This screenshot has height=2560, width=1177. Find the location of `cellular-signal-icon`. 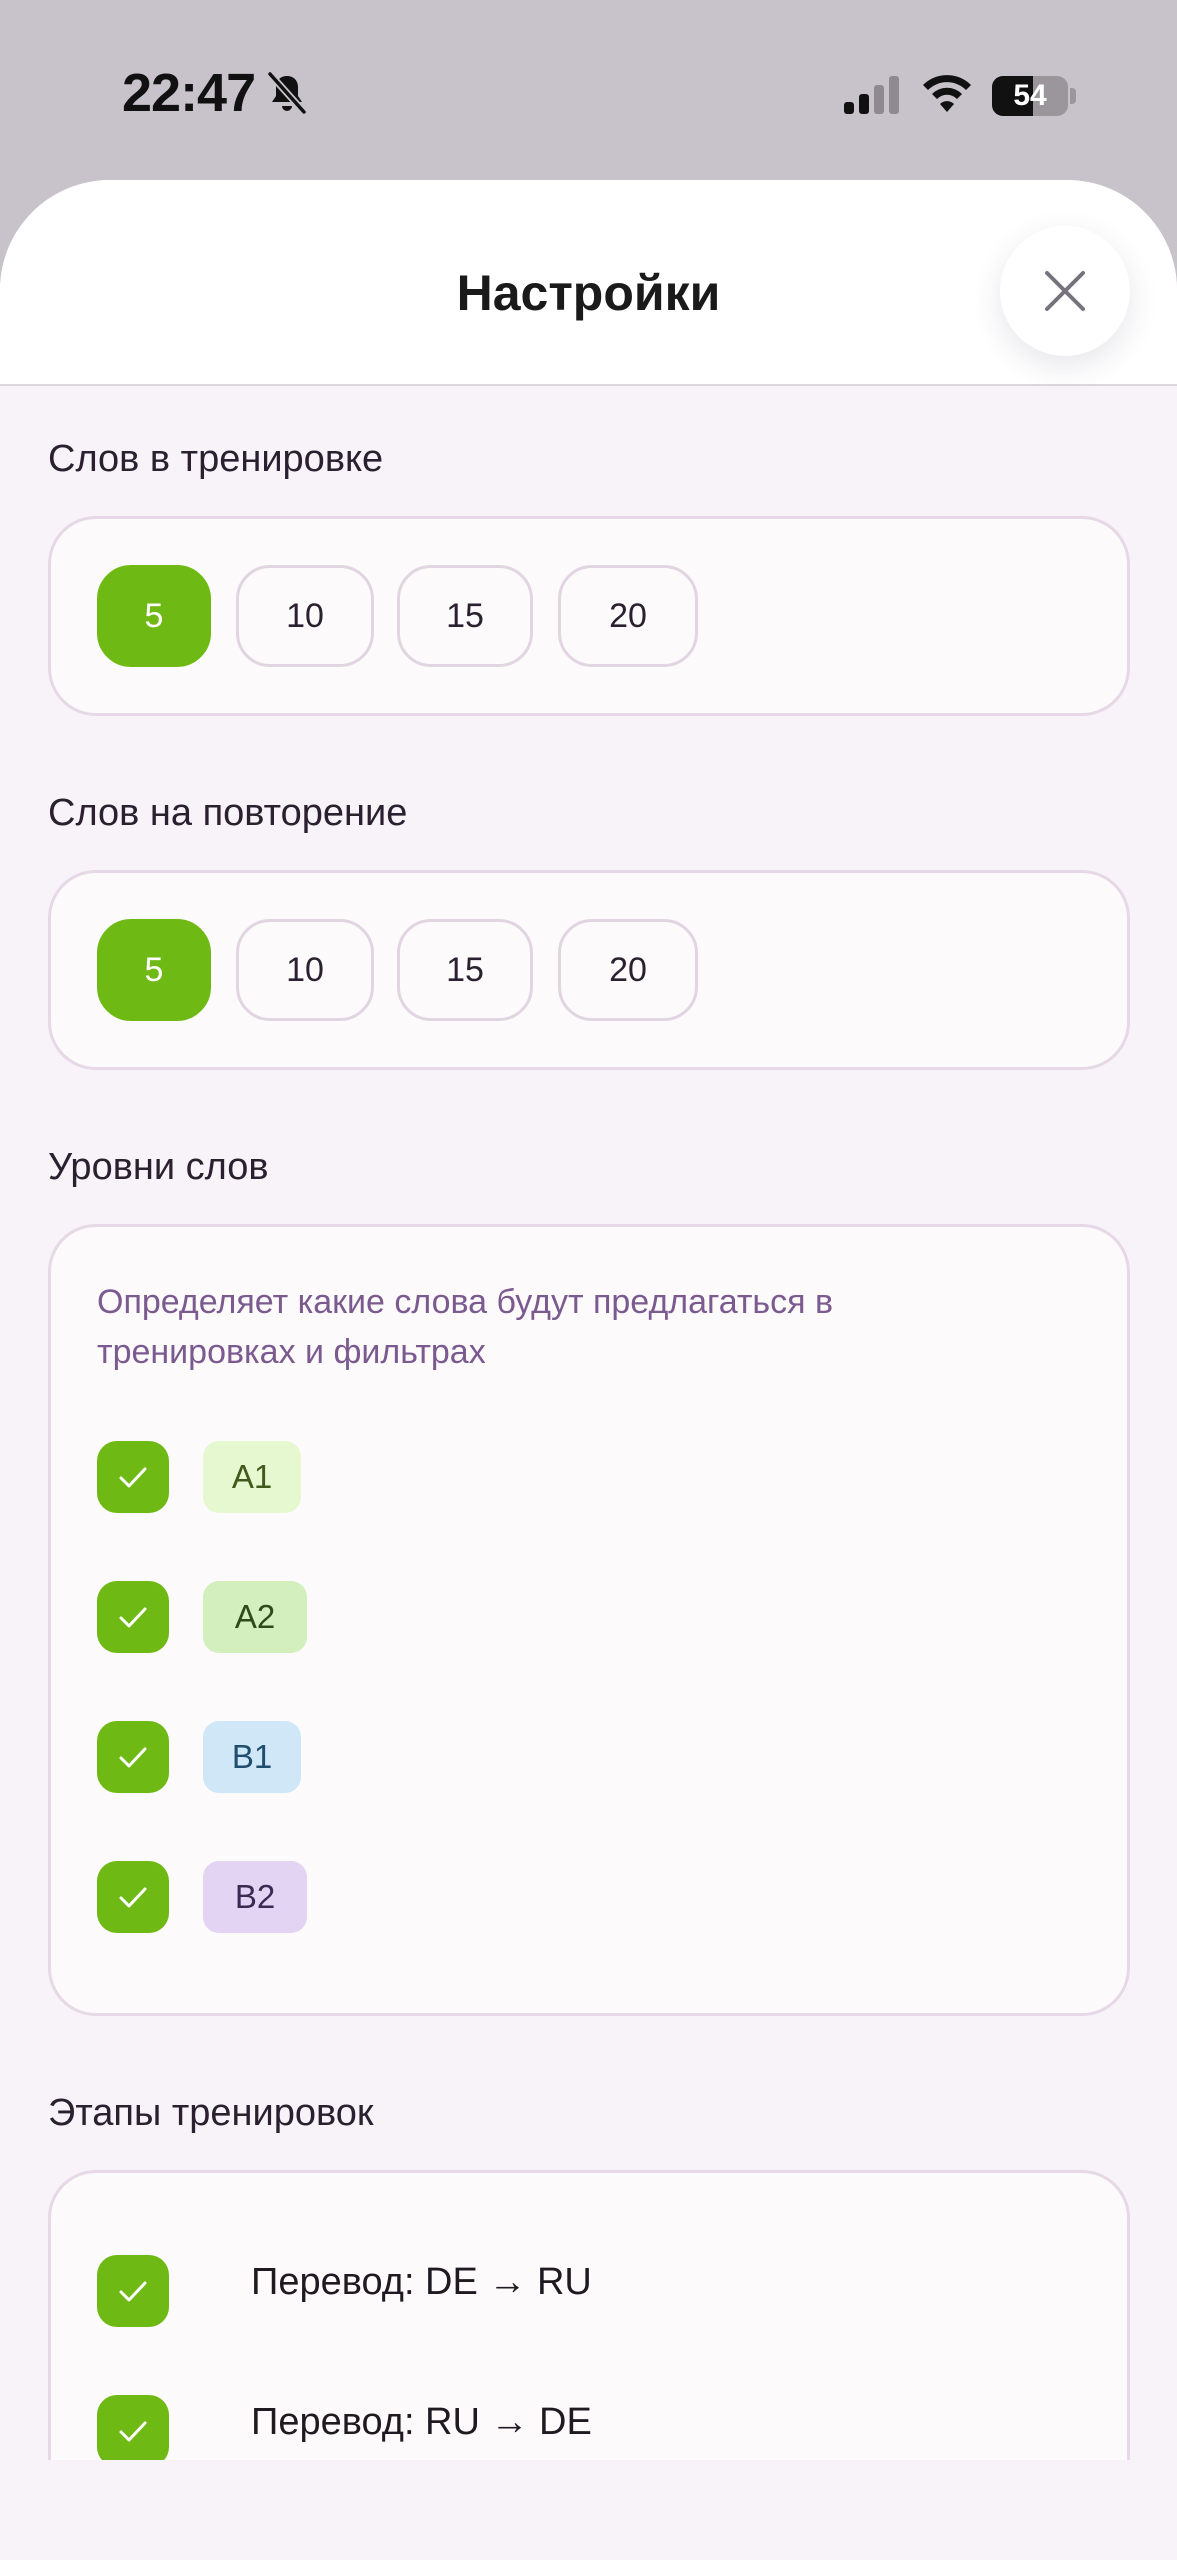

cellular-signal-icon is located at coordinates (871, 95).